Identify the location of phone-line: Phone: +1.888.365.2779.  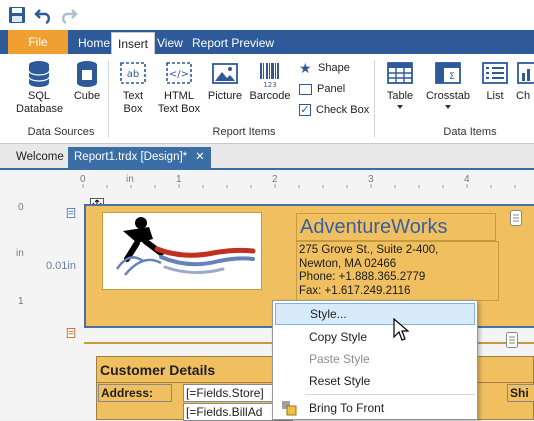
(362, 277).